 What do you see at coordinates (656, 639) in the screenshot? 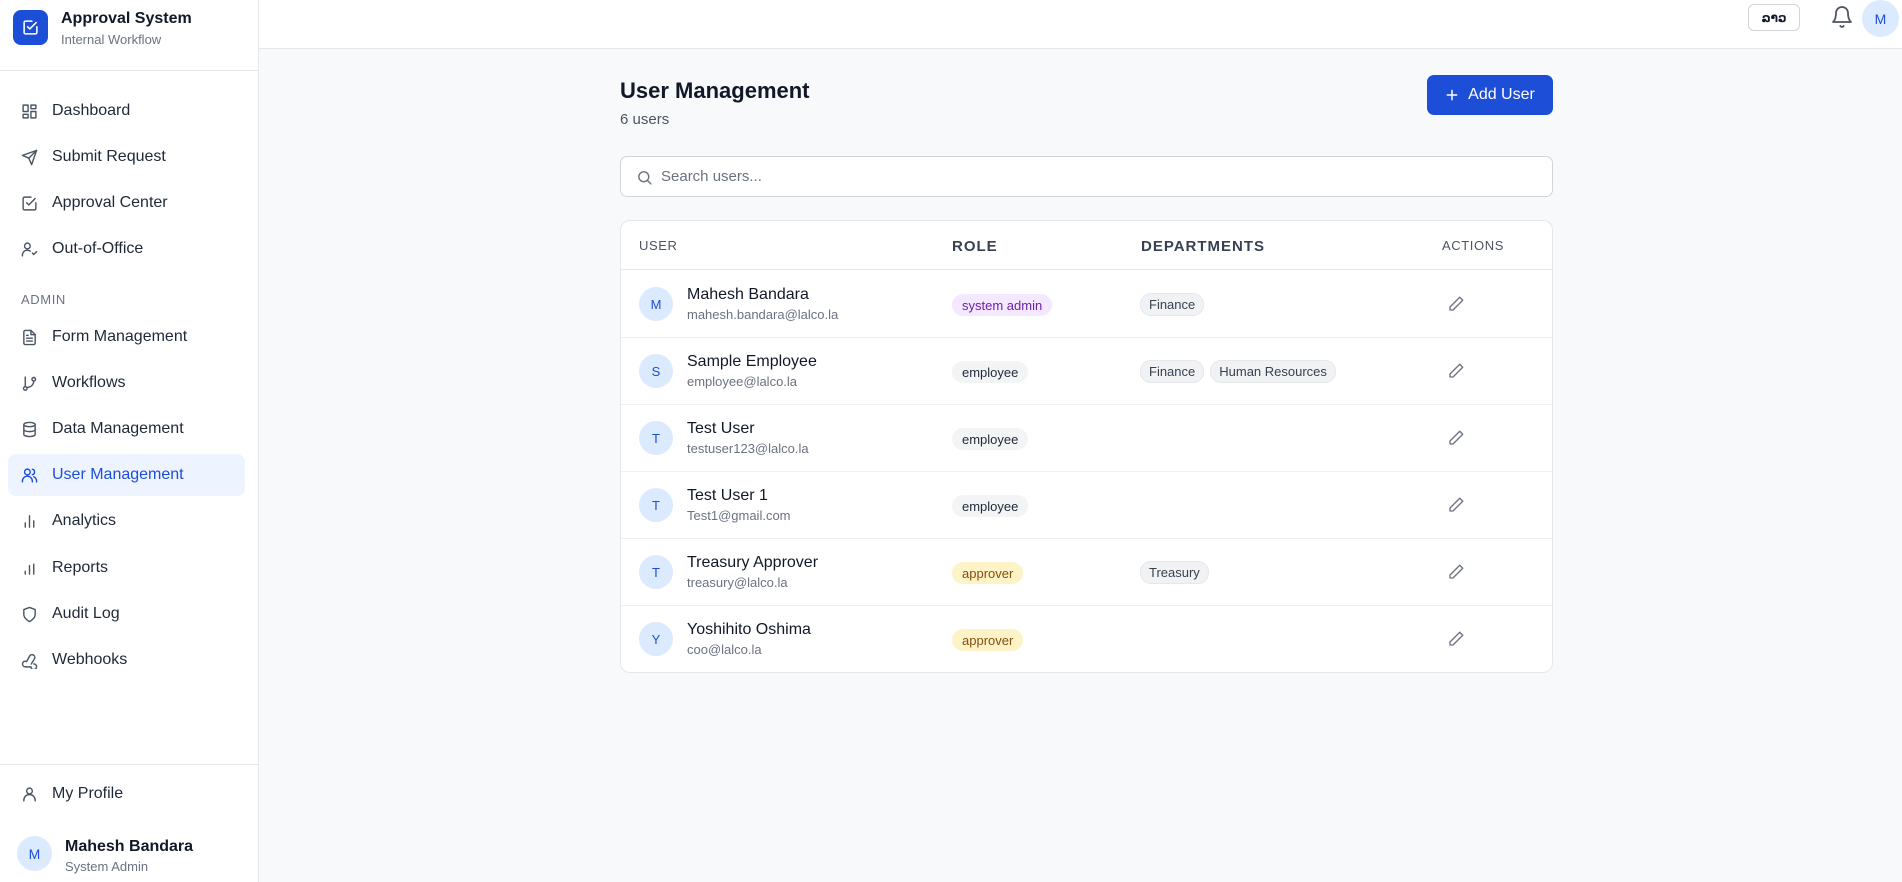
I see `avatar: Y` at bounding box center [656, 639].